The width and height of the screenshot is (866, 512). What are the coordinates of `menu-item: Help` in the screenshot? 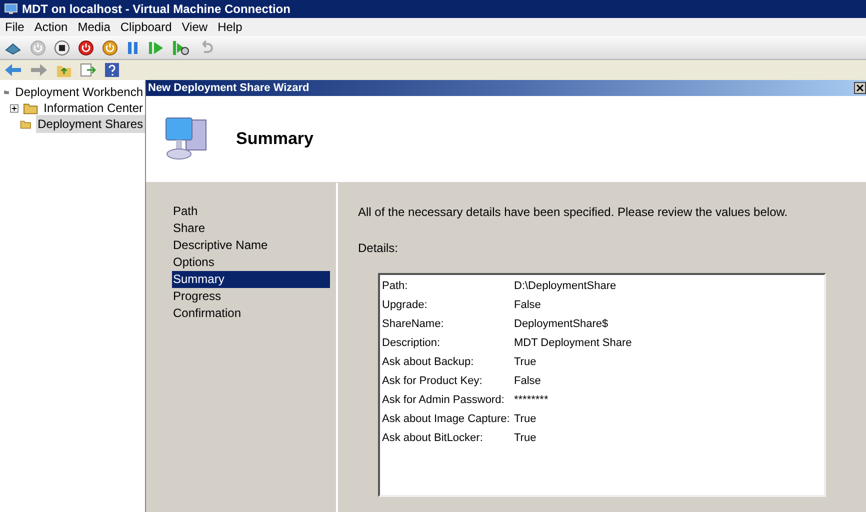 It's located at (230, 27).